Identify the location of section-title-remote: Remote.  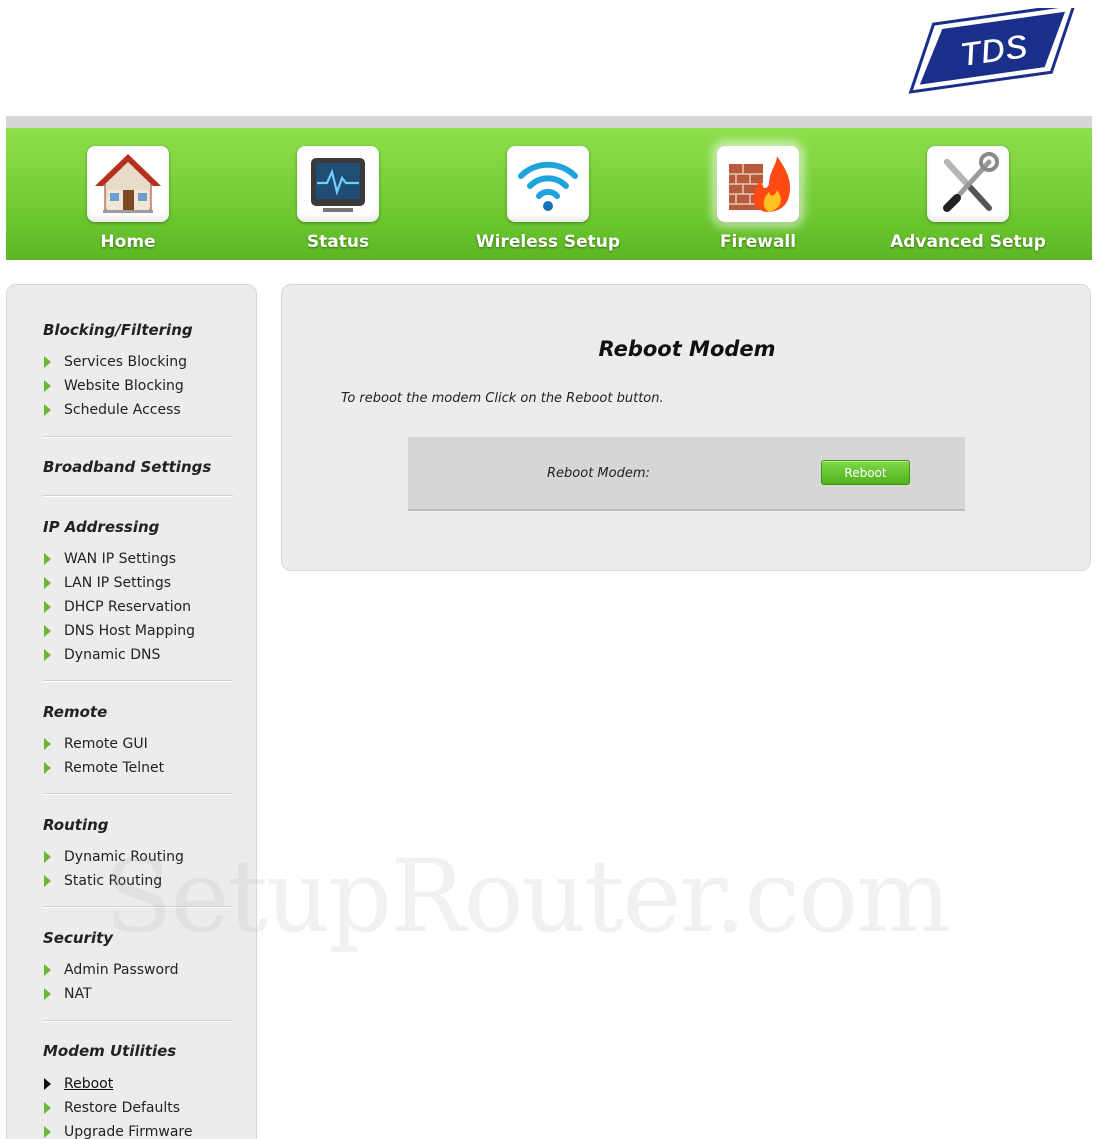
(75, 712).